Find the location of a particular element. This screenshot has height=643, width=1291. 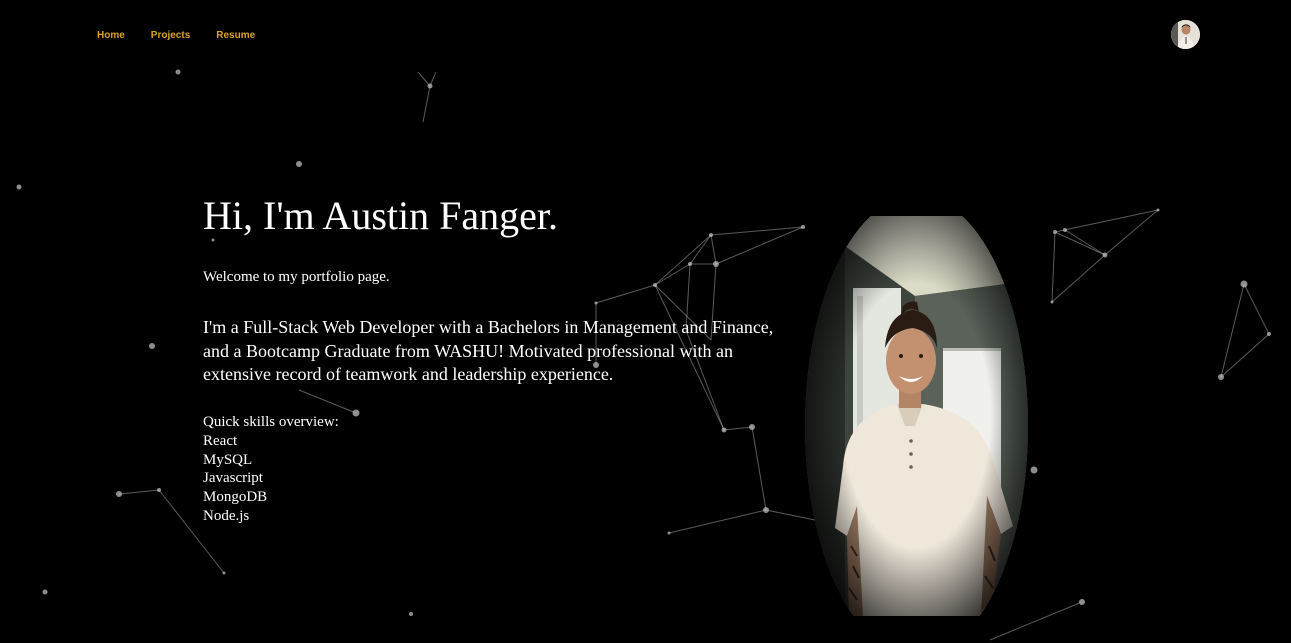

skills-heading: Quick skills overview: is located at coordinates (271, 422).